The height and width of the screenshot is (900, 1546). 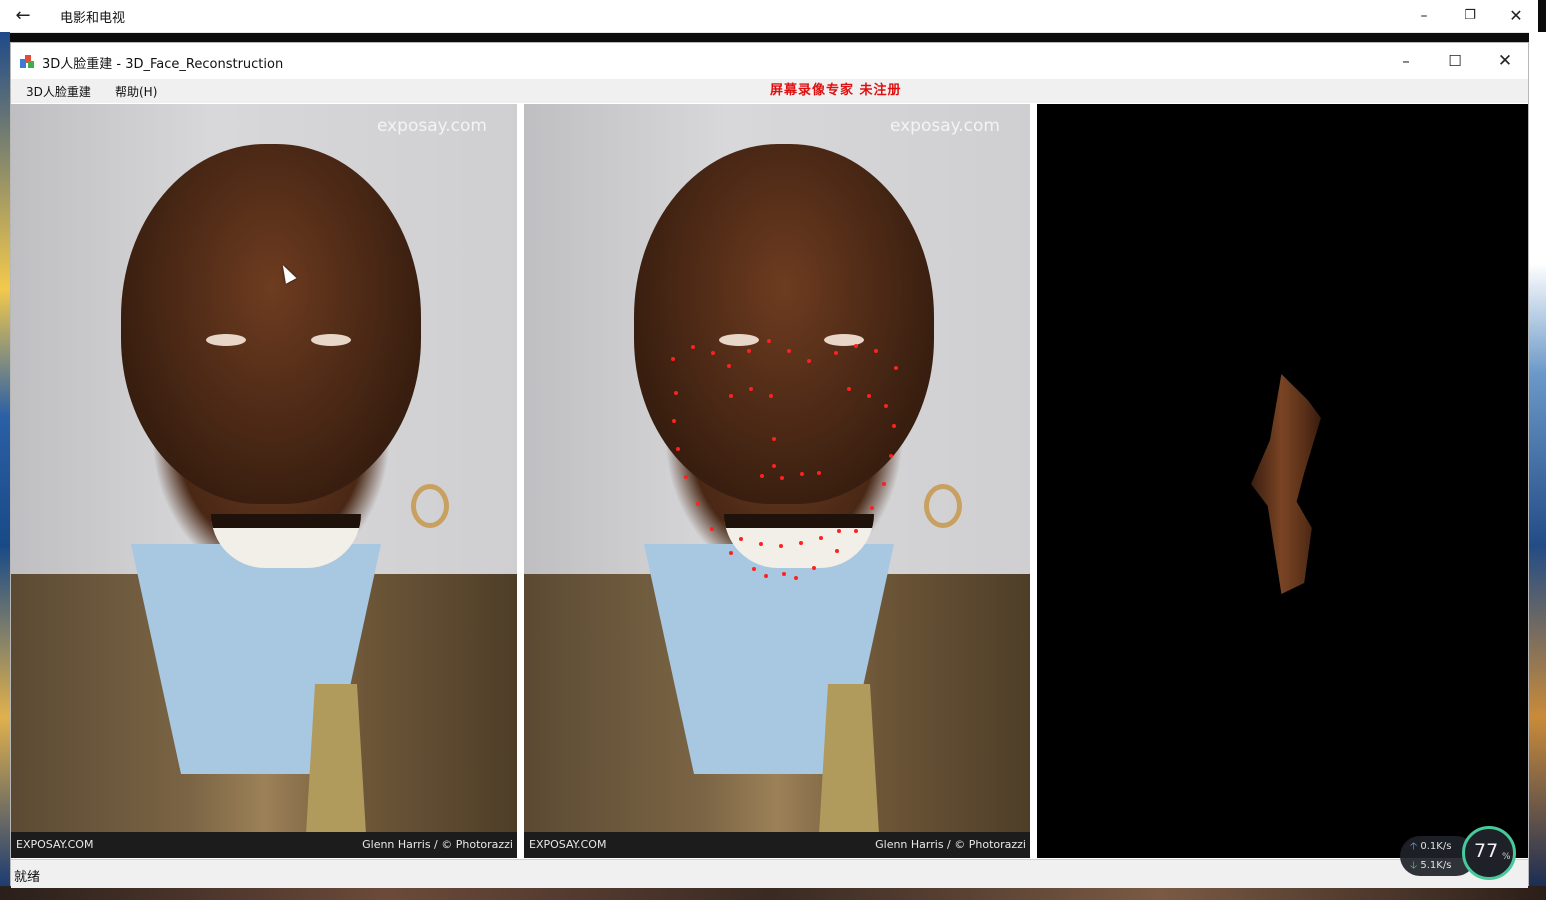 I want to click on desktop-background-right, so click(x=1537, y=460).